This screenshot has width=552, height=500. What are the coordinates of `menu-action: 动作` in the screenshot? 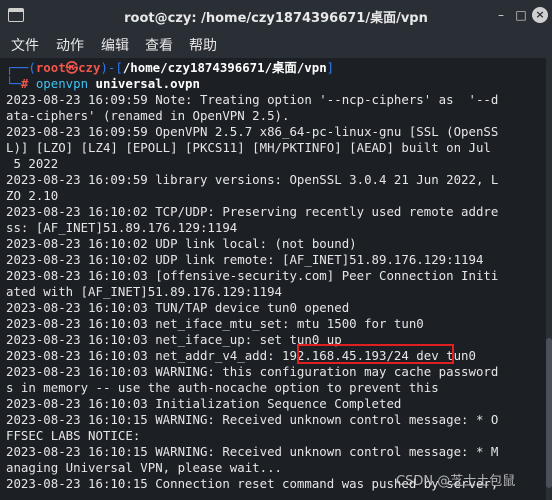 It's located at (70, 45).